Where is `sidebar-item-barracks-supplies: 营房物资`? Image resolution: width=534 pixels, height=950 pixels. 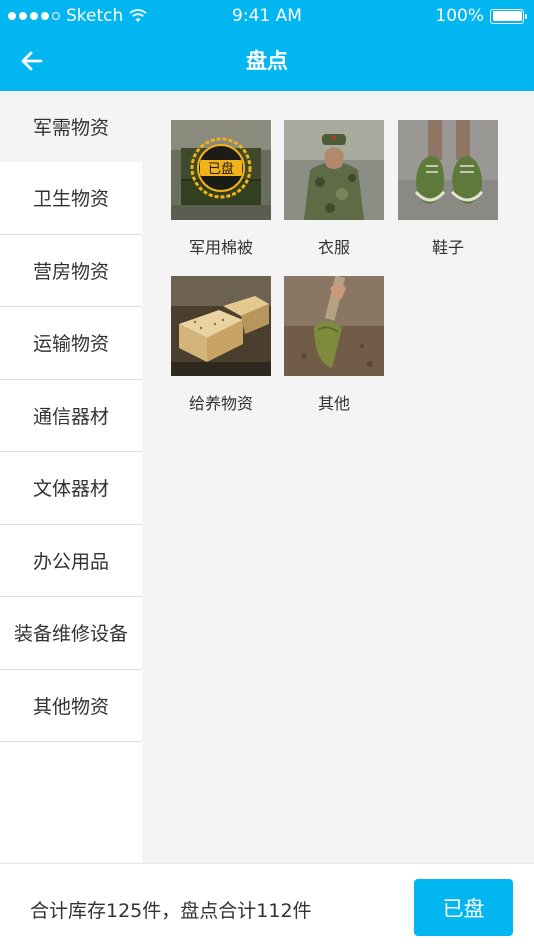 sidebar-item-barracks-supplies: 营房物资 is located at coordinates (71, 270).